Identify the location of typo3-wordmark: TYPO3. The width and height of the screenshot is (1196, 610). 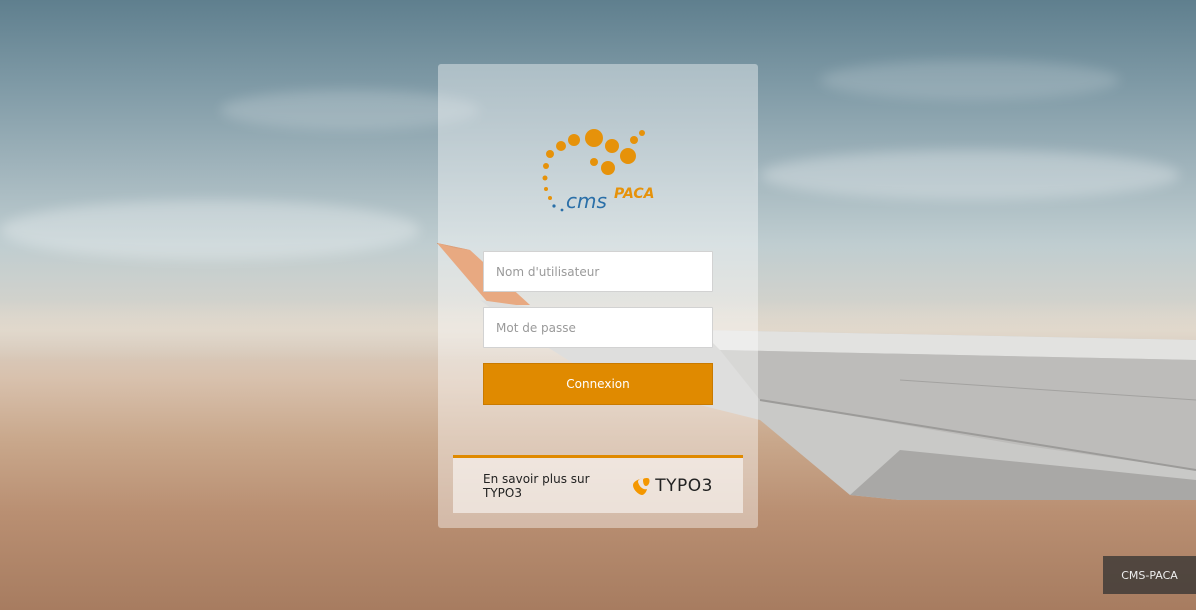
(684, 485).